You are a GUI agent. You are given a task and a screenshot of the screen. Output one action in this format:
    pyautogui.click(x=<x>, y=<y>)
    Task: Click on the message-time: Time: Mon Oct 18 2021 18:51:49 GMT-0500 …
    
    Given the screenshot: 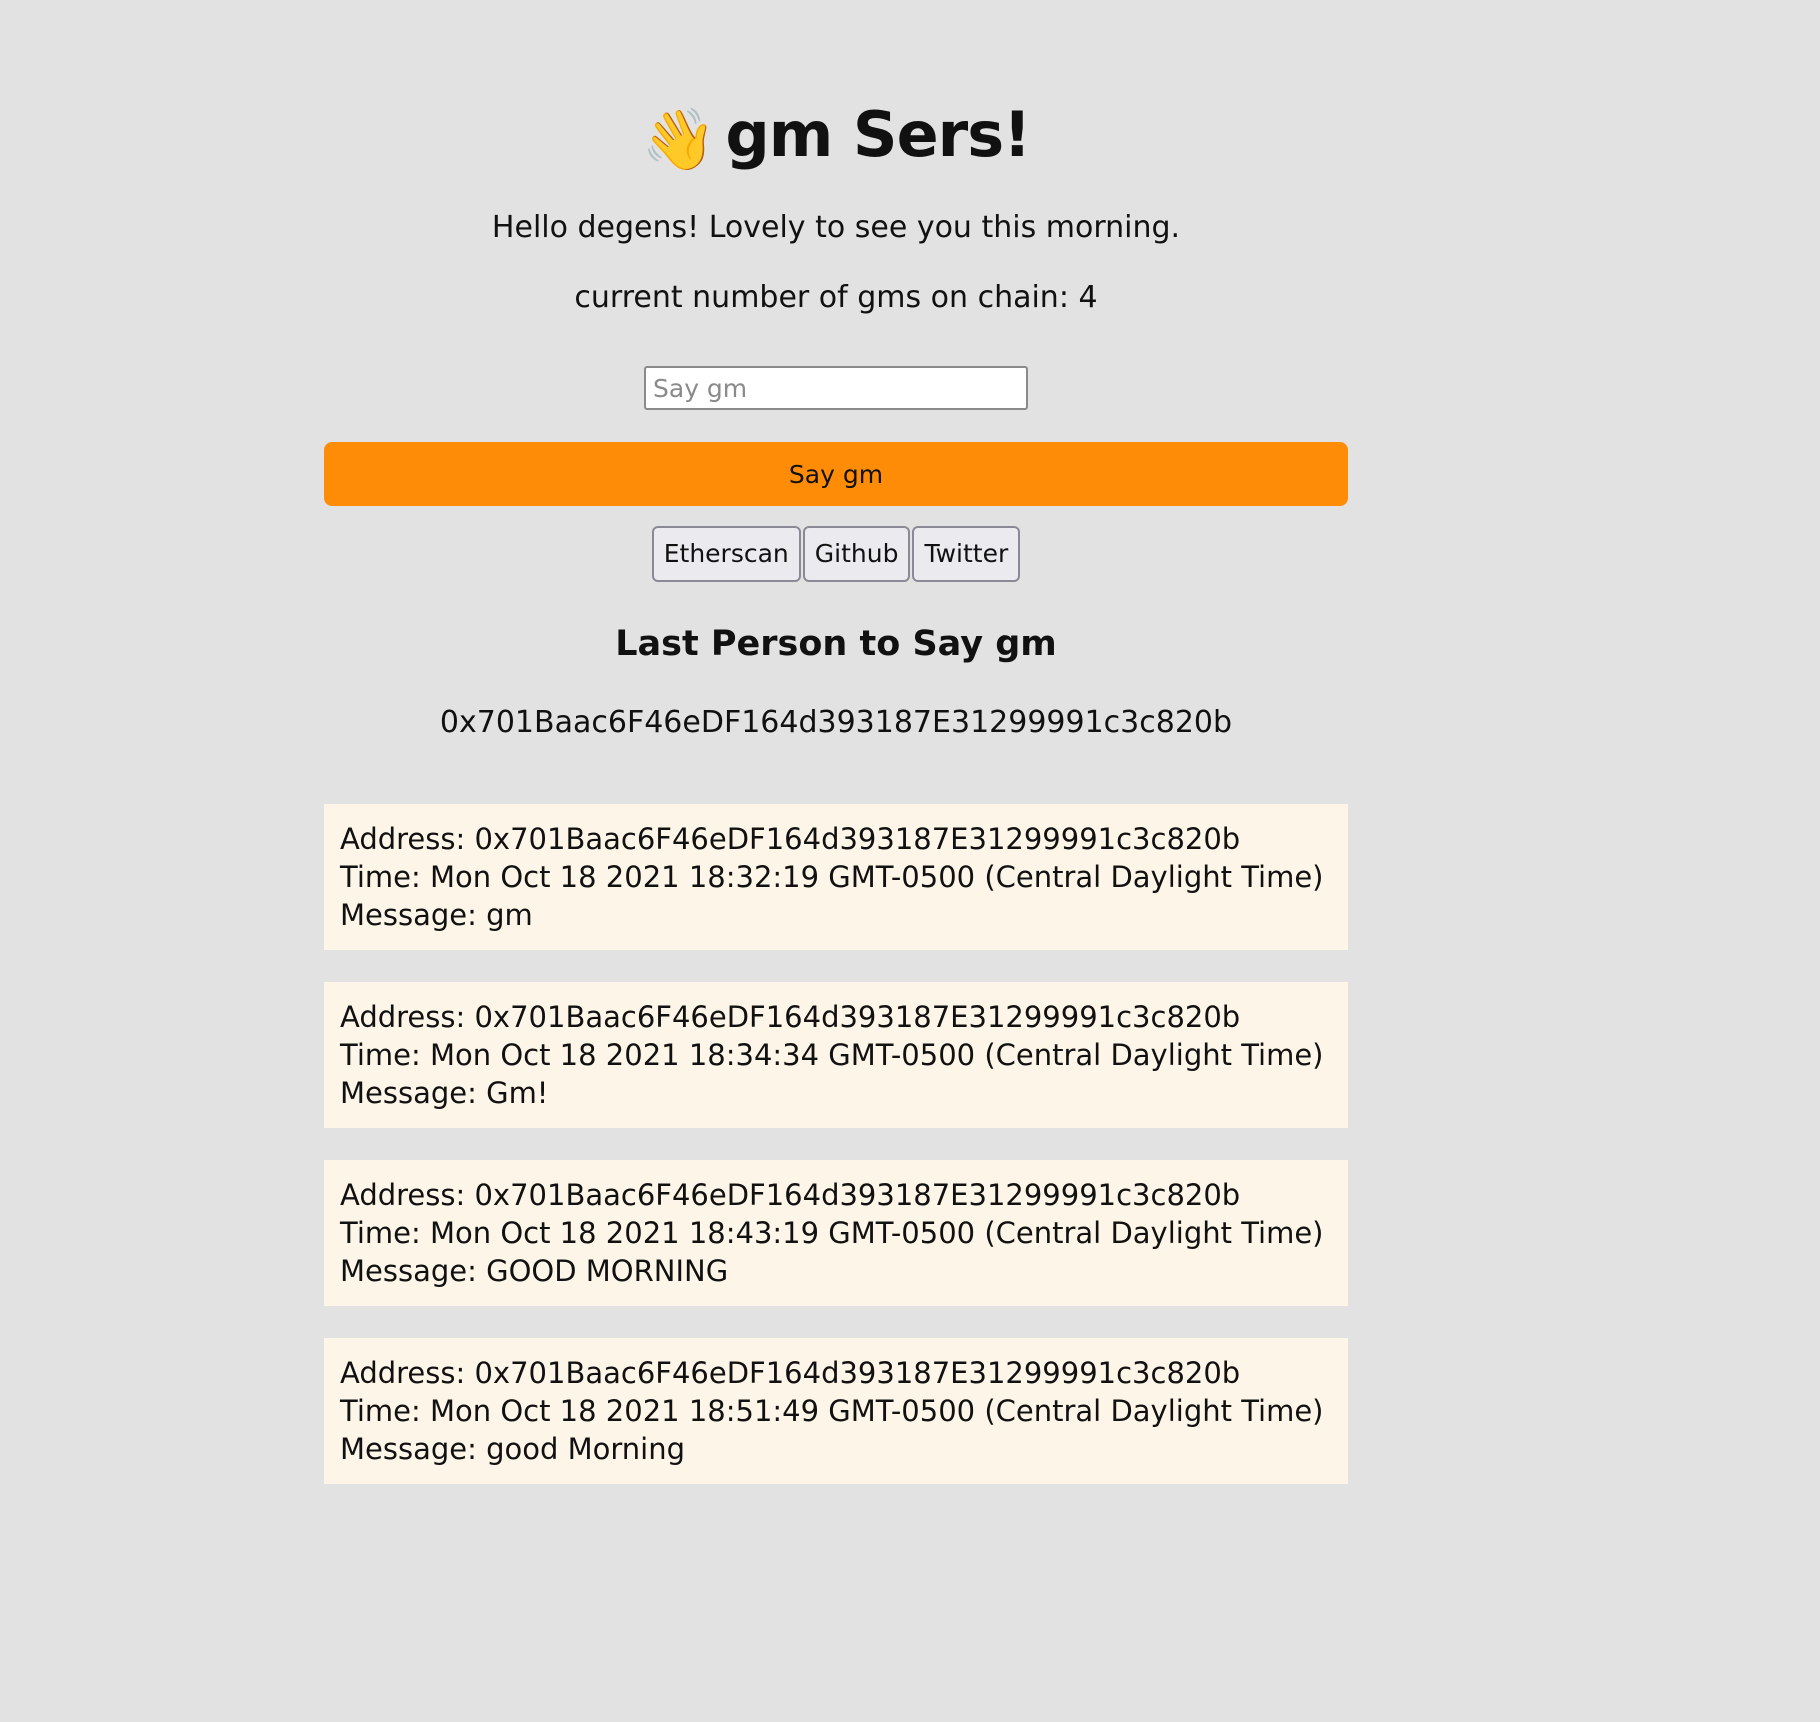 What is the action you would take?
    pyautogui.click(x=832, y=1411)
    